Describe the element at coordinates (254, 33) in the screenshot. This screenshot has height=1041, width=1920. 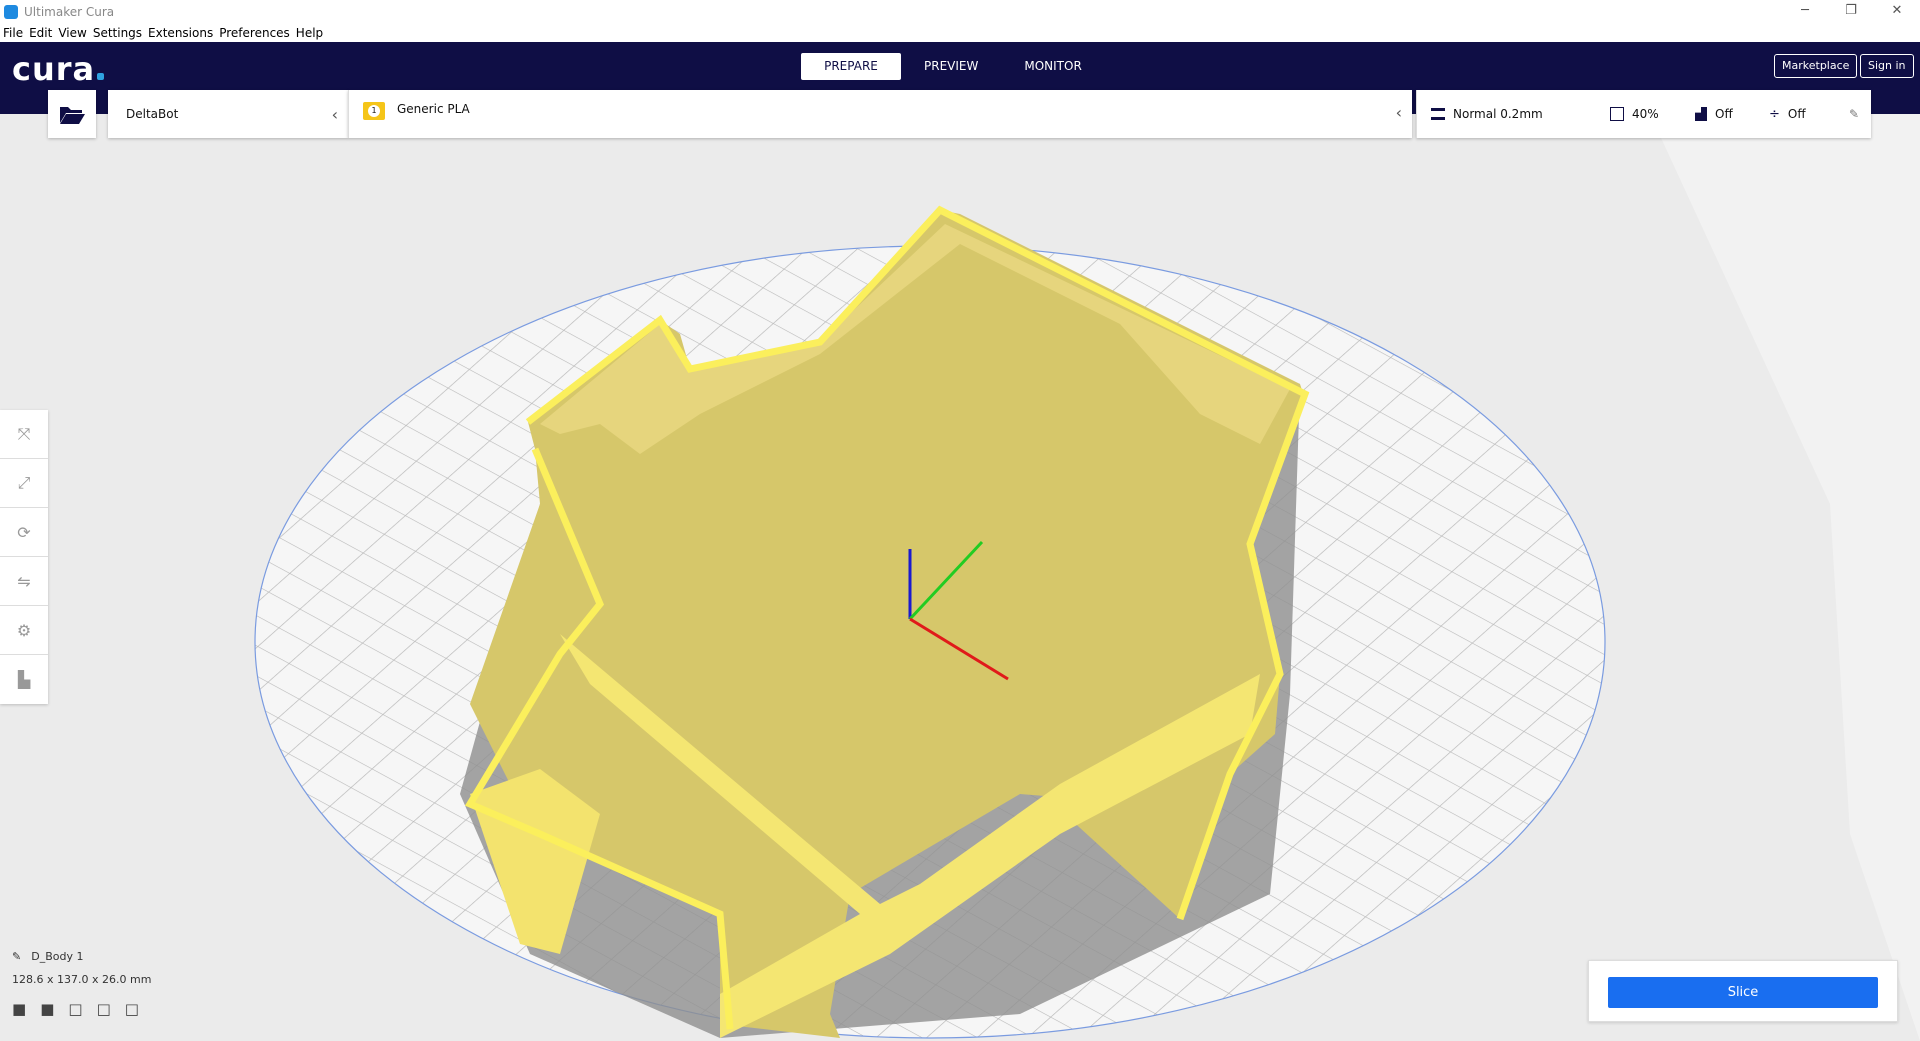
I see `menu-preferences: Preferences` at that location.